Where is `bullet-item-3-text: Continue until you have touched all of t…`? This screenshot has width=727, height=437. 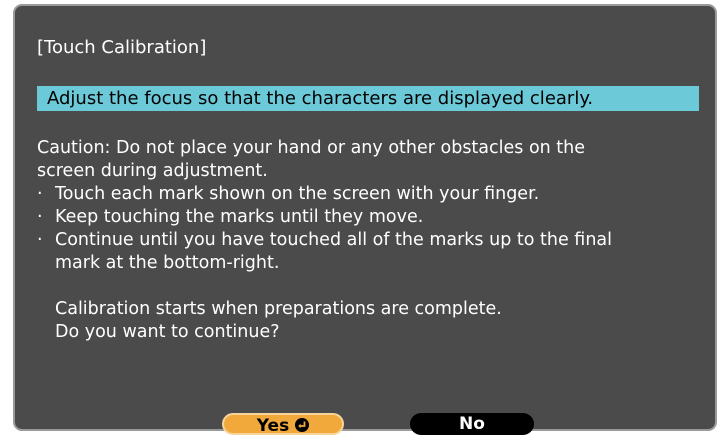
bullet-item-3-text: Continue until you have touched all of t… is located at coordinates (333, 240).